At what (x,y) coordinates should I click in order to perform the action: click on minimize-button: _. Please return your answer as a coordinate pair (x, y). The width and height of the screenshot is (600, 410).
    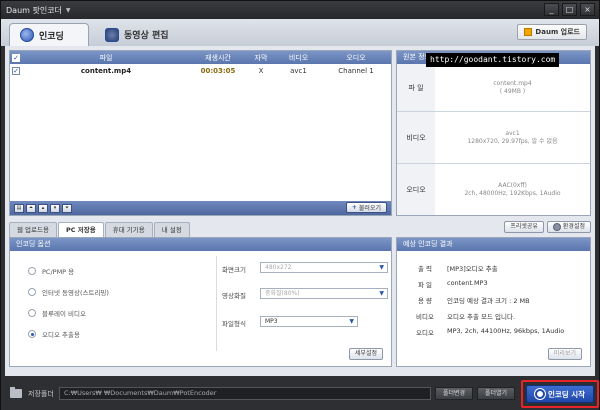
    Looking at the image, I should click on (551, 9).